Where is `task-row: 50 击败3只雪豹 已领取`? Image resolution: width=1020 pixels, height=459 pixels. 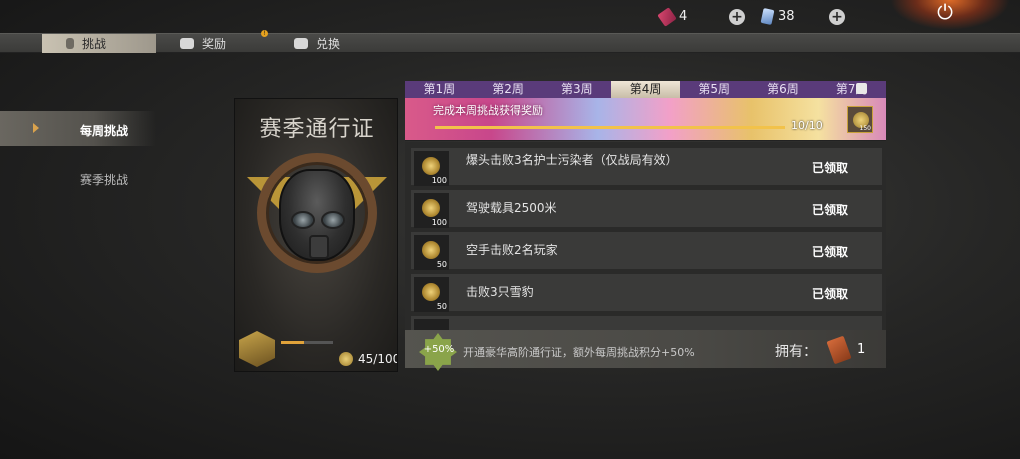
task-row: 50 击败3只雪豹 已领取 is located at coordinates (646, 293).